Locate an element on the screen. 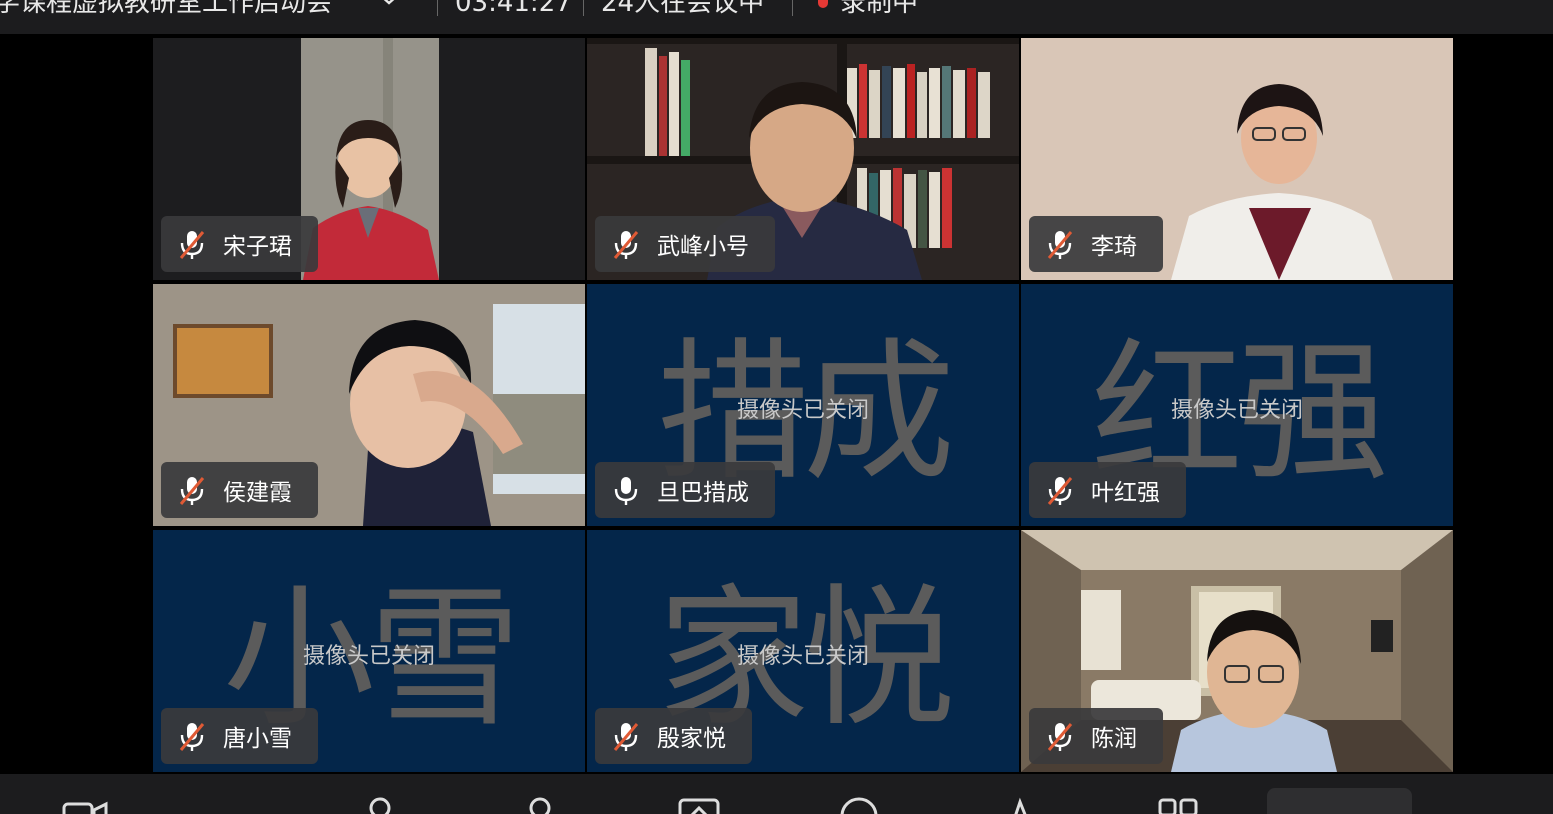 The height and width of the screenshot is (814, 1553). invite-icon is located at coordinates (541, 805).